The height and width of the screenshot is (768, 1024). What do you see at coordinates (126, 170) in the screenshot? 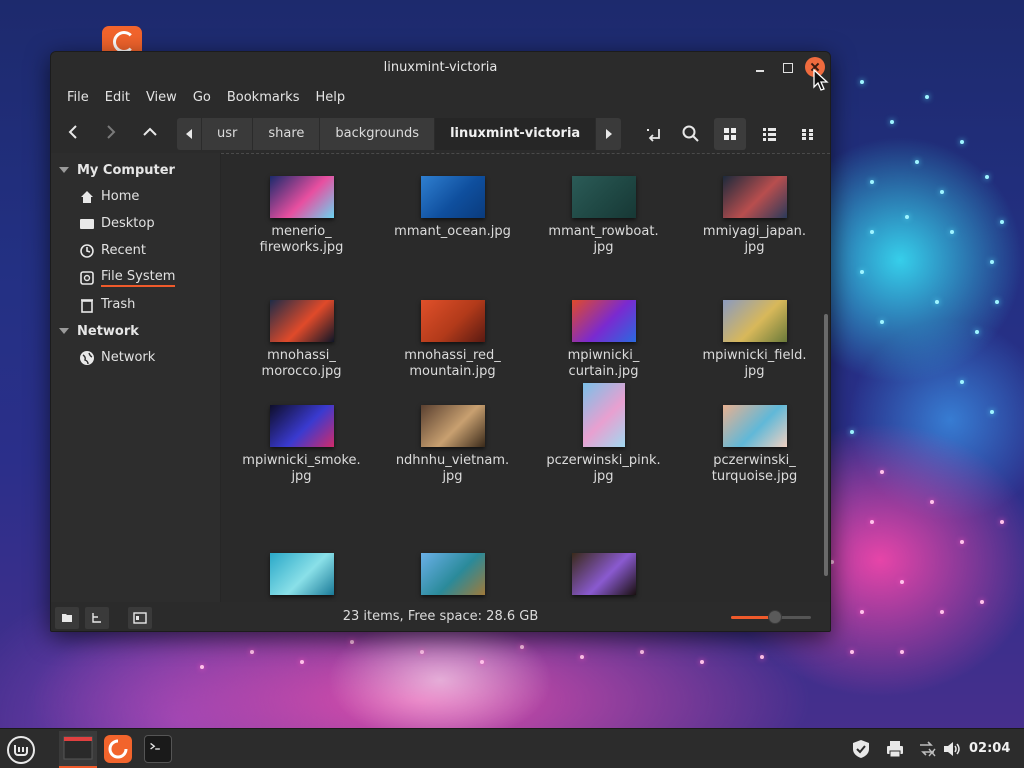
I see `sidebar-section-title: My Computer` at bounding box center [126, 170].